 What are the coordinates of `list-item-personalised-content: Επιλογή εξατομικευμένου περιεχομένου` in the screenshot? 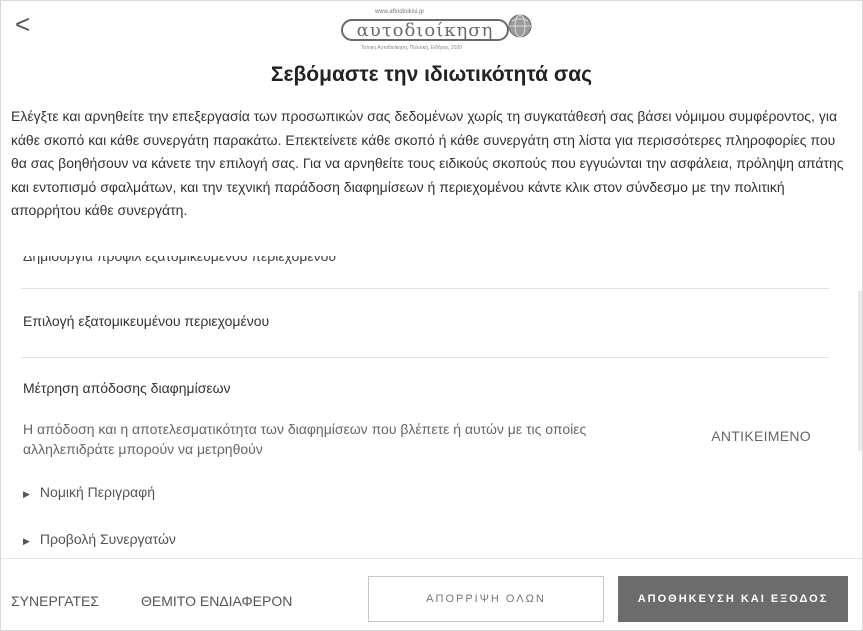 It's located at (425, 323).